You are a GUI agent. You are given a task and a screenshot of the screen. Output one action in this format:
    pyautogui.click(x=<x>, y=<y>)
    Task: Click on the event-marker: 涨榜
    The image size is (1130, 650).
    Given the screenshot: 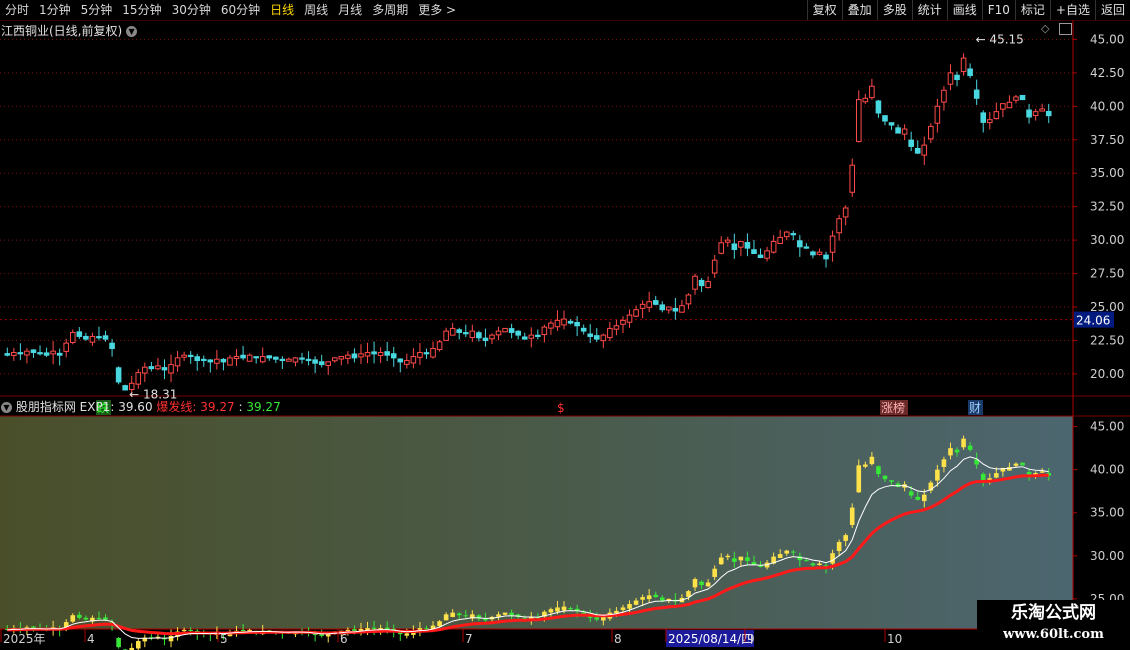 What is the action you would take?
    pyautogui.click(x=893, y=407)
    